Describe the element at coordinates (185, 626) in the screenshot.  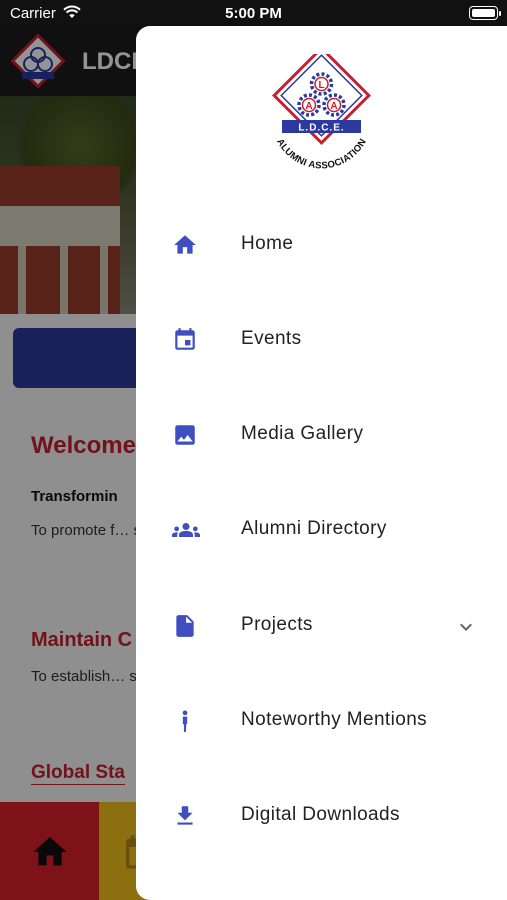
I see `document-icon` at that location.